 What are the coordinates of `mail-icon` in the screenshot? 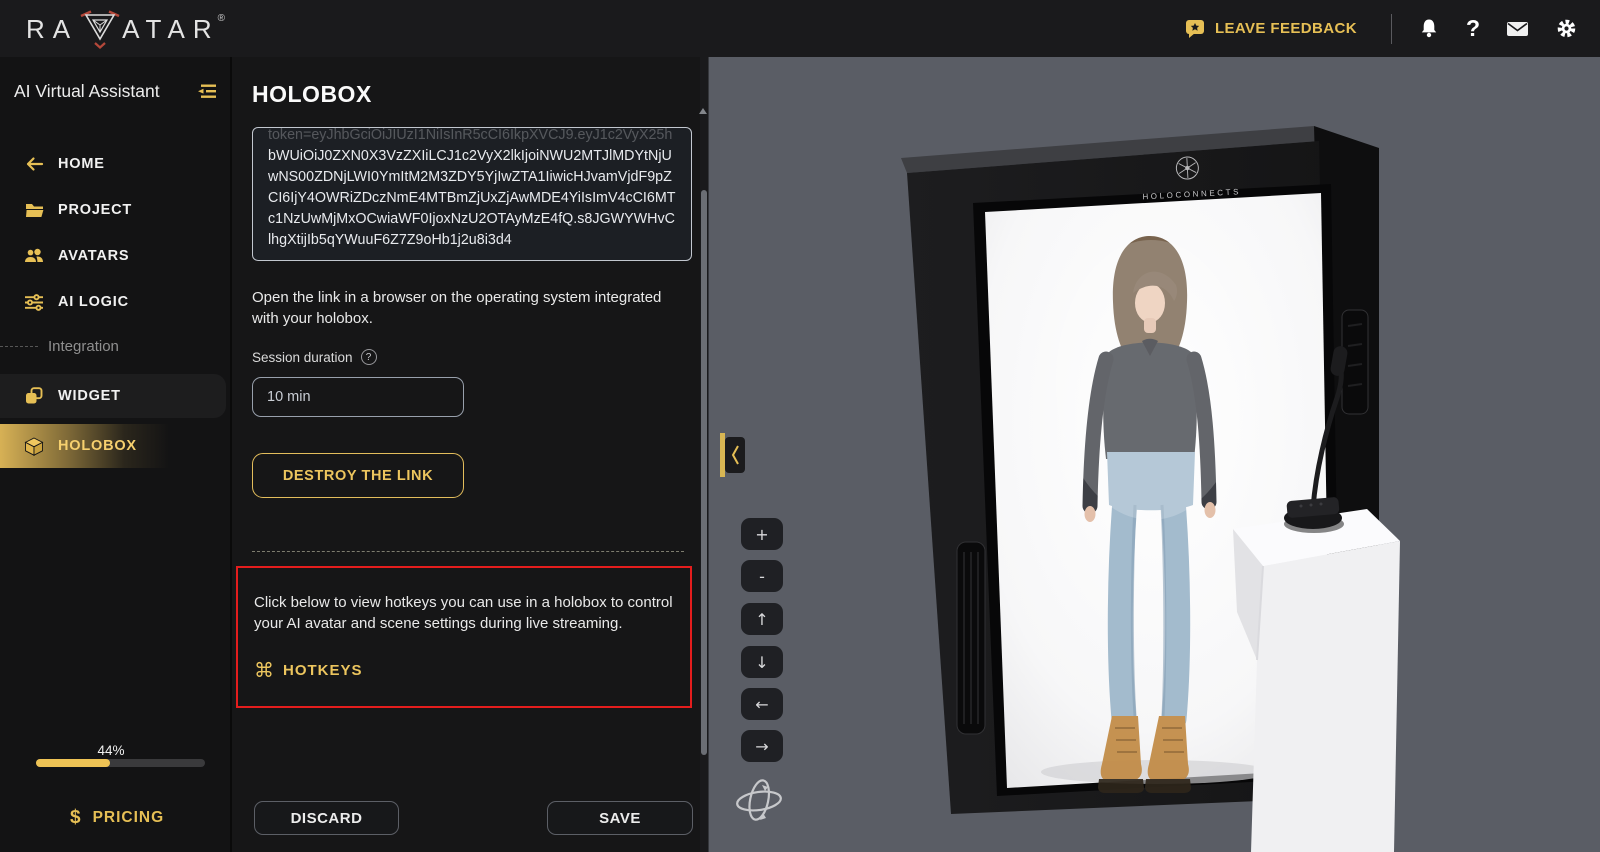 It's located at (1517, 29).